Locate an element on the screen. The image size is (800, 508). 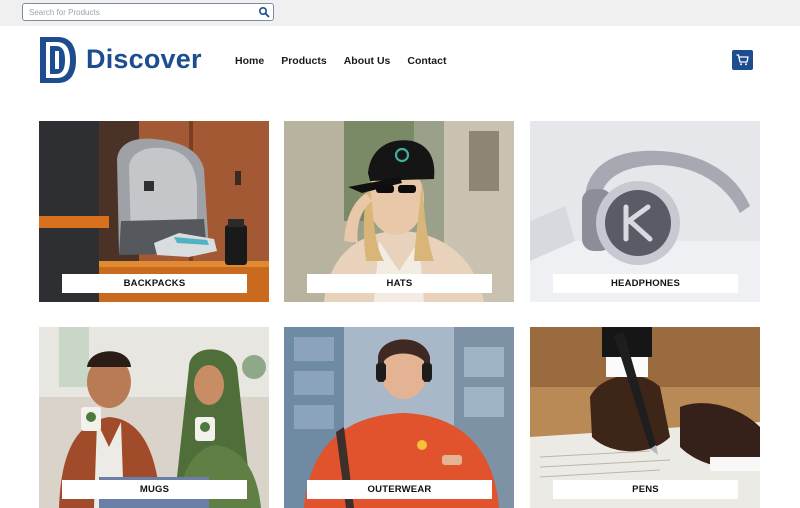
nav-products: Products is located at coordinates (304, 61).